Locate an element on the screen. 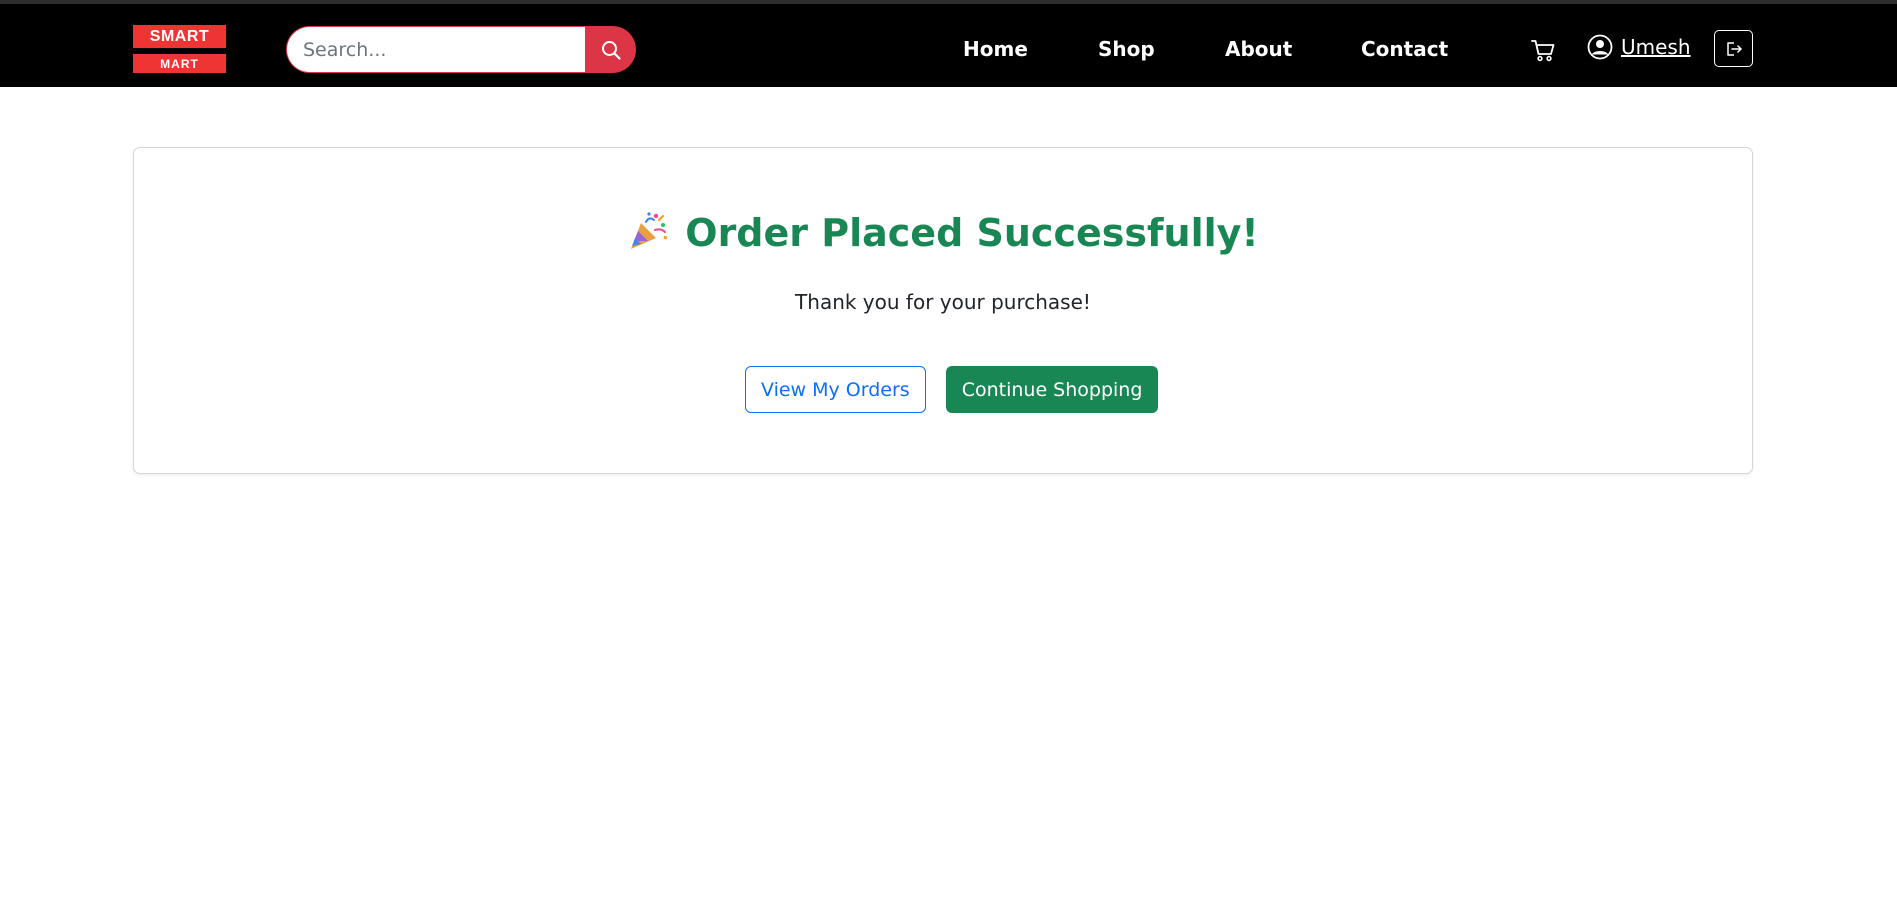 This screenshot has width=1897, height=908. search-input is located at coordinates (435, 49).